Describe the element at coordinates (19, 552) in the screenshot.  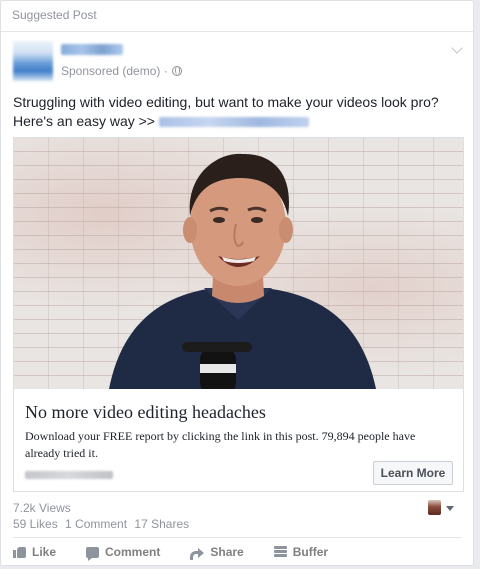
I see `like-icon` at that location.